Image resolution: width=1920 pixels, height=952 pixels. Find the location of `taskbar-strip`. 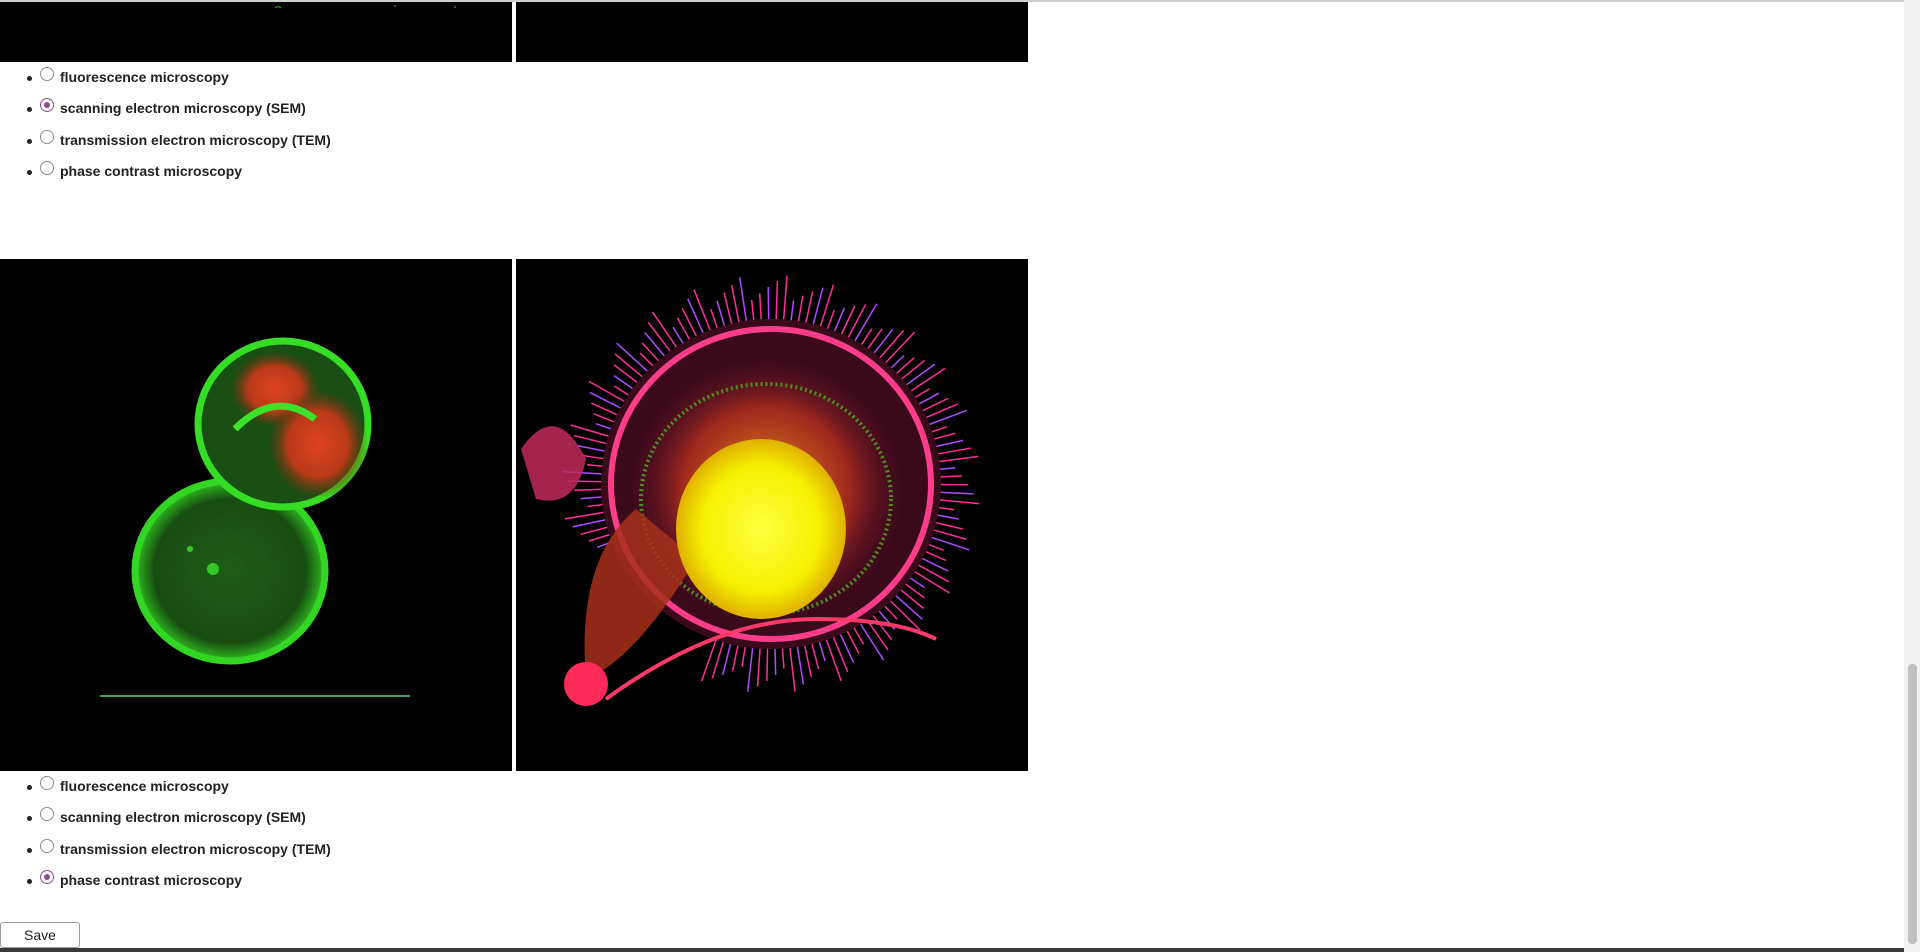

taskbar-strip is located at coordinates (952, 950).